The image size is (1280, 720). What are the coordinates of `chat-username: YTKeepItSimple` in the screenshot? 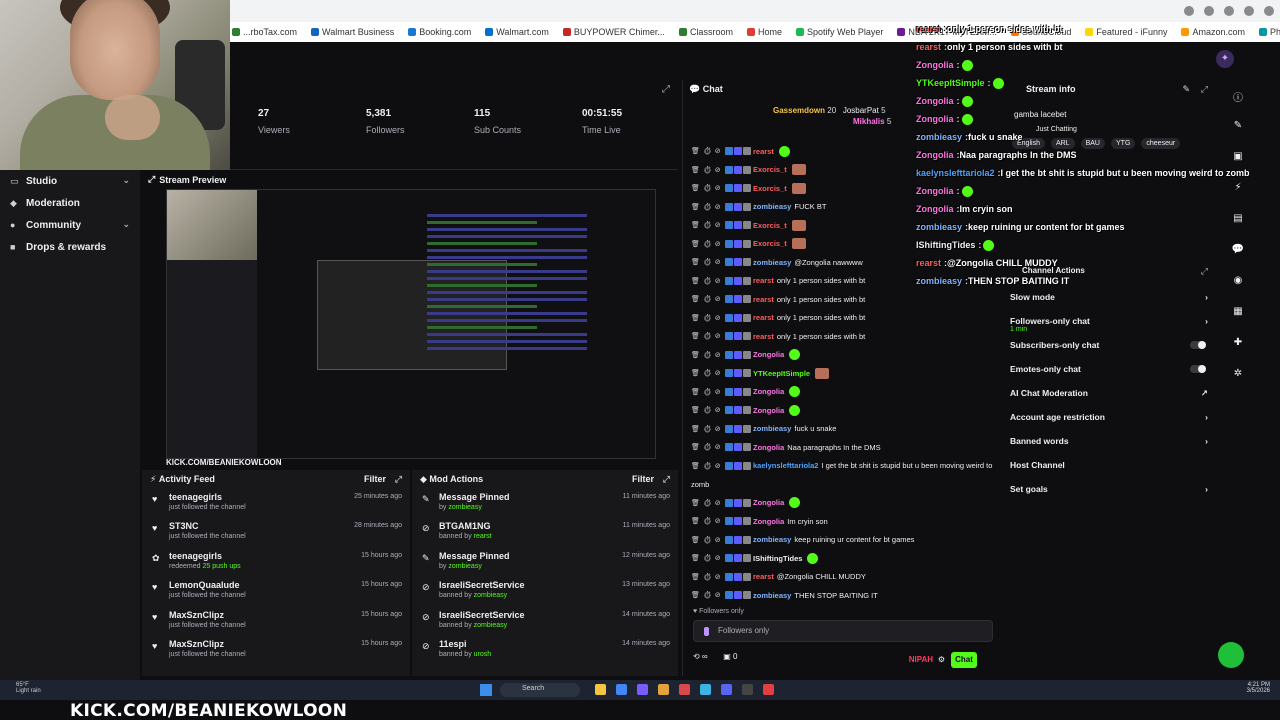 It's located at (781, 373).